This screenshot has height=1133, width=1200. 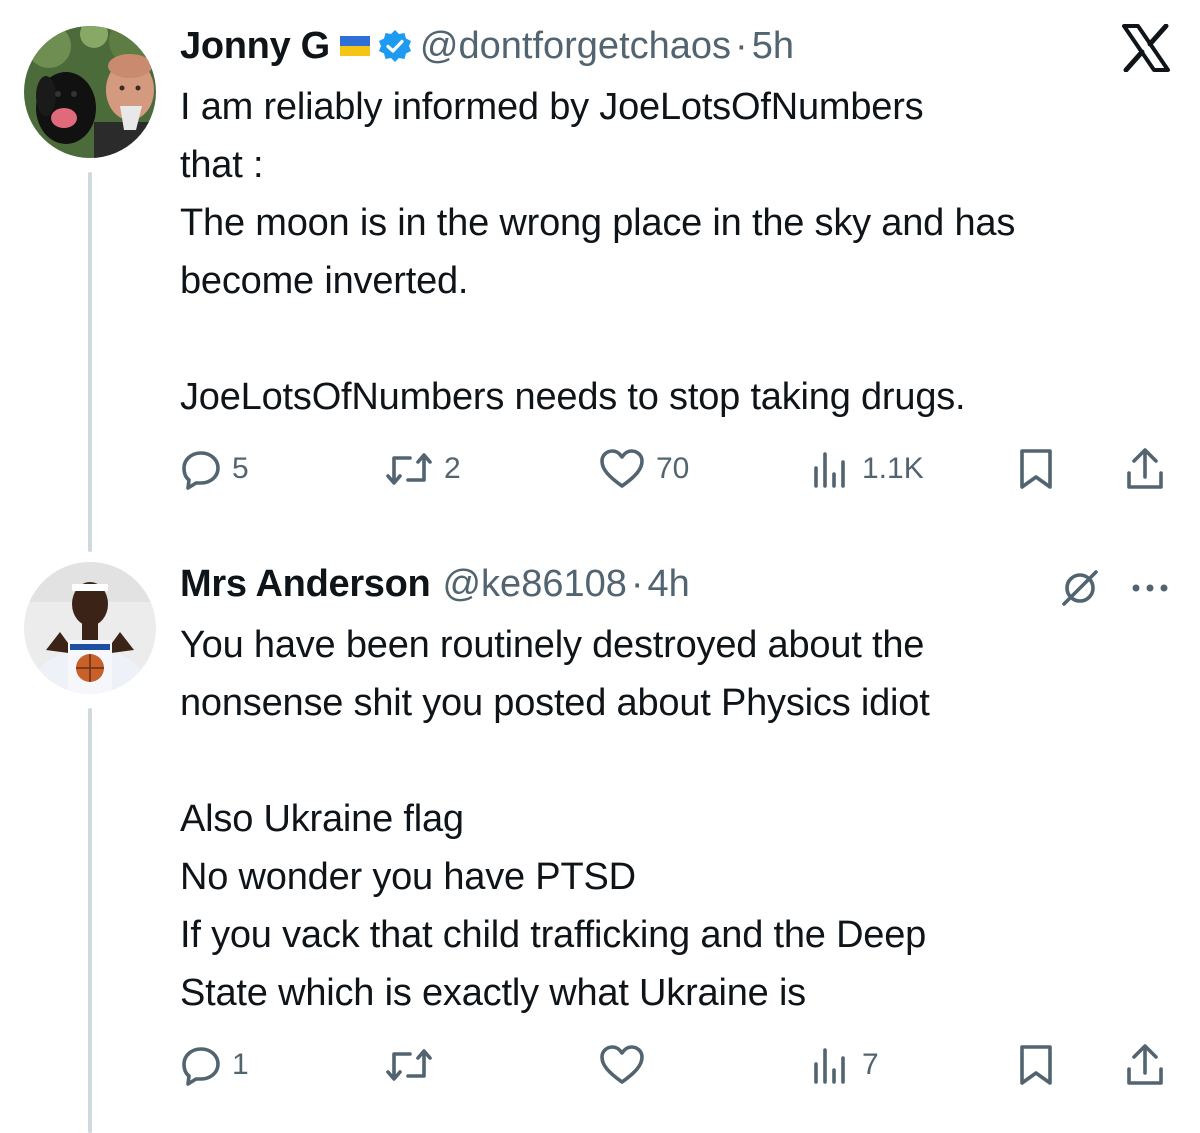 What do you see at coordinates (534, 584) in the screenshot?
I see `user-handle: @ke86108` at bounding box center [534, 584].